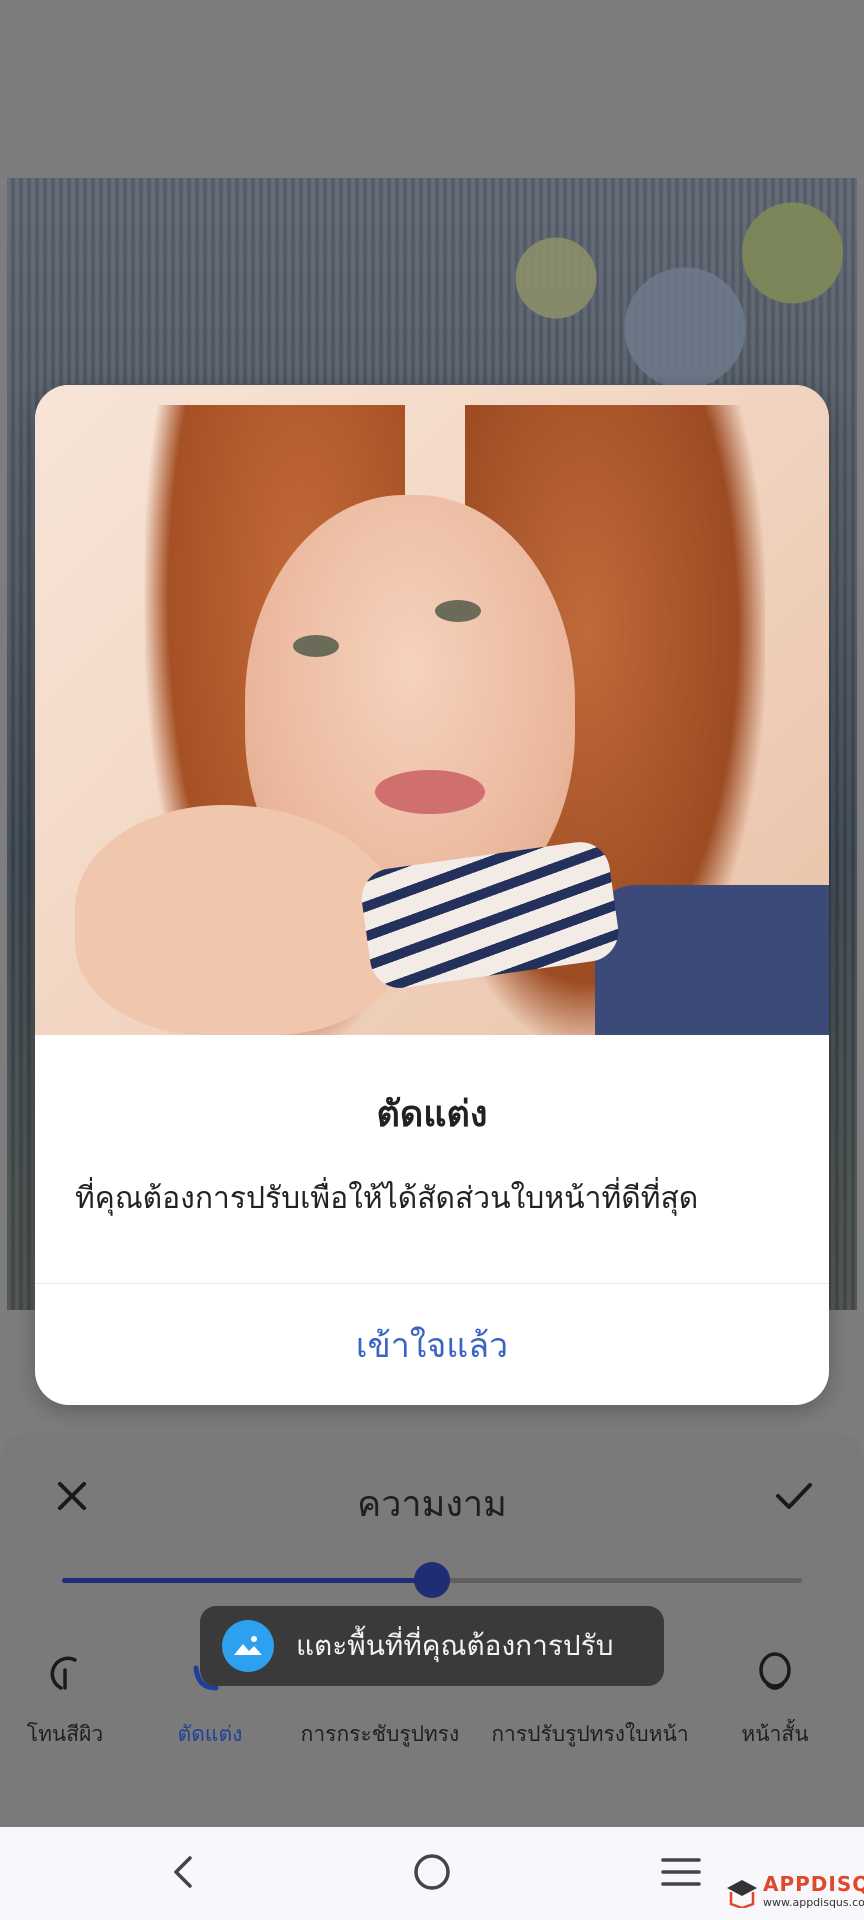 The height and width of the screenshot is (1920, 864). Describe the element at coordinates (813, 1884) in the screenshot. I see `watermark-title: APPDISQUS` at that location.